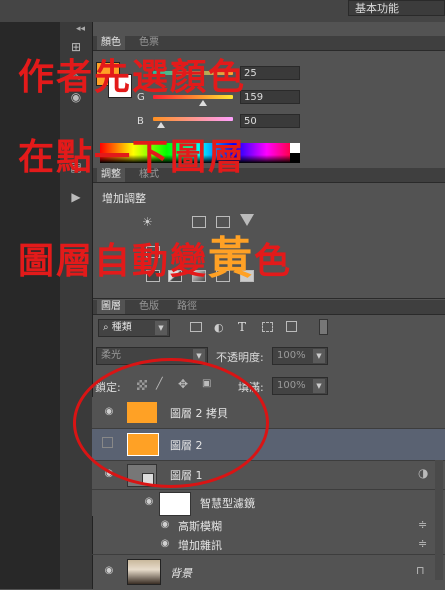 This screenshot has width=445, height=590. I want to click on layer-row-background: ◉ 背景 ⊓, so click(268, 572).